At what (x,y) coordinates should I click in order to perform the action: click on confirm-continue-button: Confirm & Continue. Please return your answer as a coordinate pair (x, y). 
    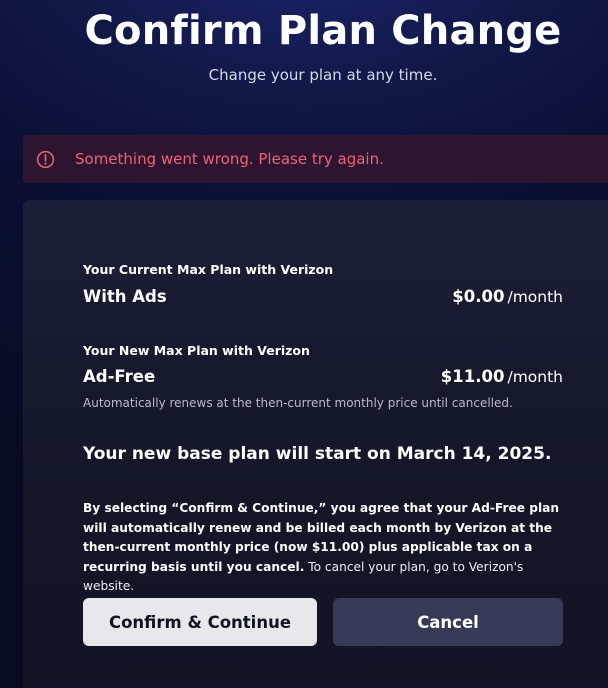
    Looking at the image, I should click on (200, 622).